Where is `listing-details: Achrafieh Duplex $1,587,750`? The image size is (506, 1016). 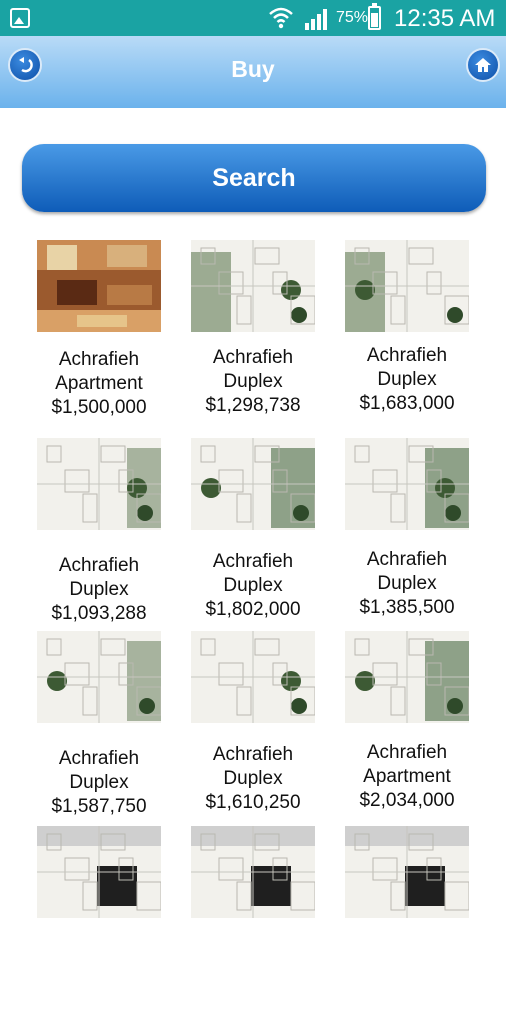 listing-details: Achrafieh Duplex $1,587,750 is located at coordinates (99, 783).